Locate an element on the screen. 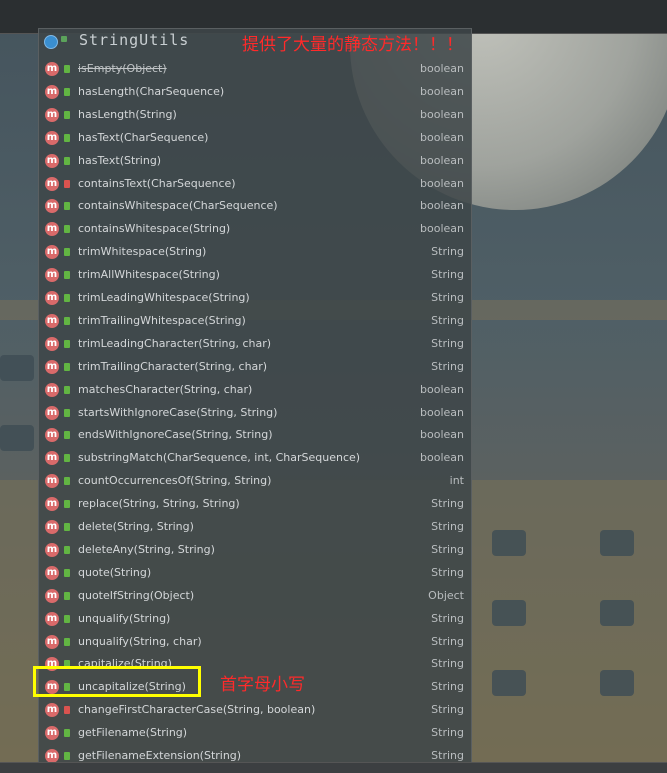 The image size is (667, 773). method-item: m trimAllWhitespace(String) String is located at coordinates (255, 275).